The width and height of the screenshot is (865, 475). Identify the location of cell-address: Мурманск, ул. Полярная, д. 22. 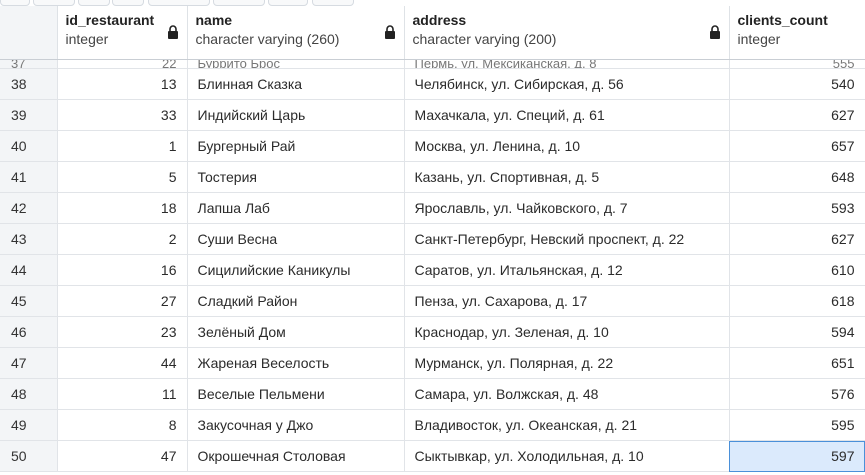
(567, 363).